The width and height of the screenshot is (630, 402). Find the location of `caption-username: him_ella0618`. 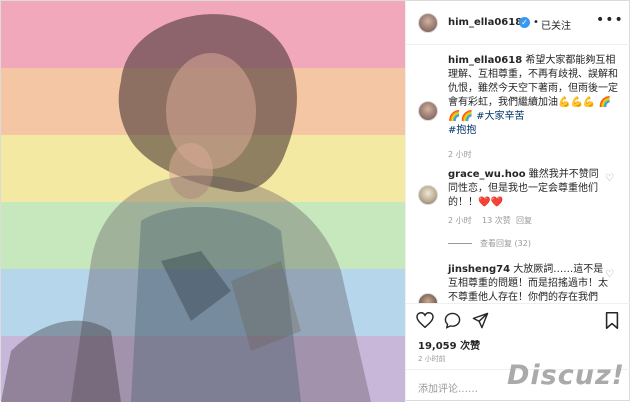

caption-username: him_ella0618 is located at coordinates (485, 60).